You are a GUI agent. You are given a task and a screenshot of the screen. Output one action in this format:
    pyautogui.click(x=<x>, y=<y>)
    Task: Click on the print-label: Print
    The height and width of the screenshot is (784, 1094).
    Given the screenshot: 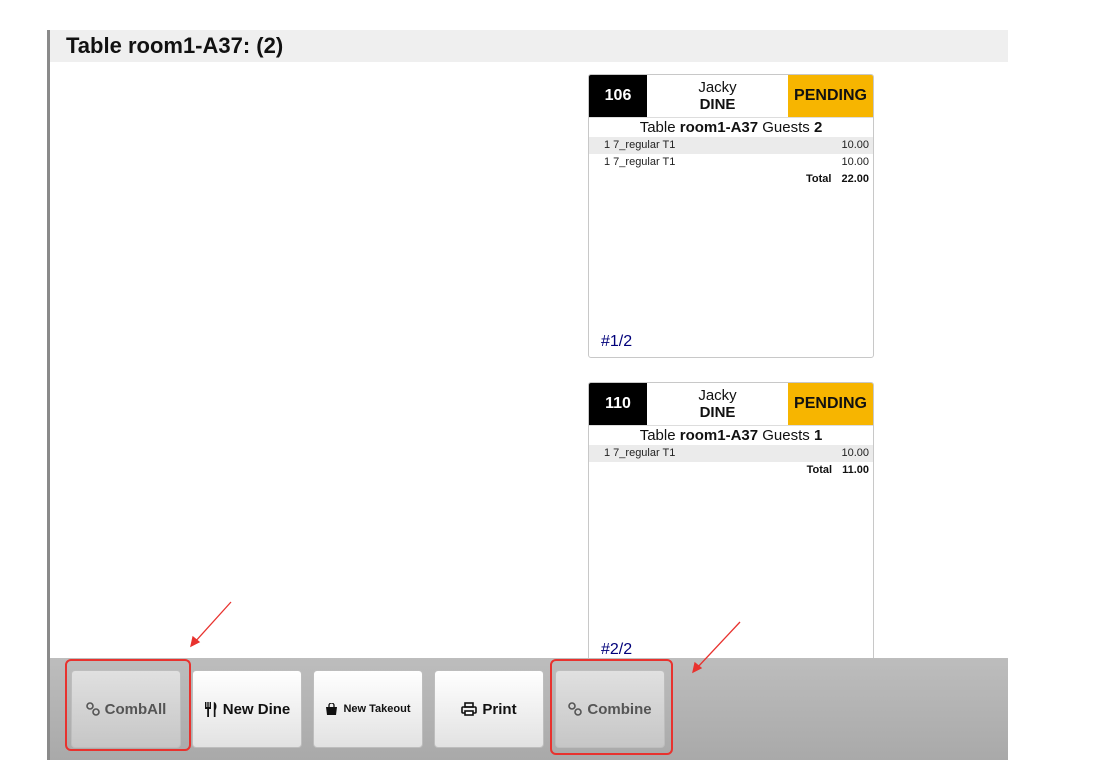 What is the action you would take?
    pyautogui.click(x=499, y=709)
    